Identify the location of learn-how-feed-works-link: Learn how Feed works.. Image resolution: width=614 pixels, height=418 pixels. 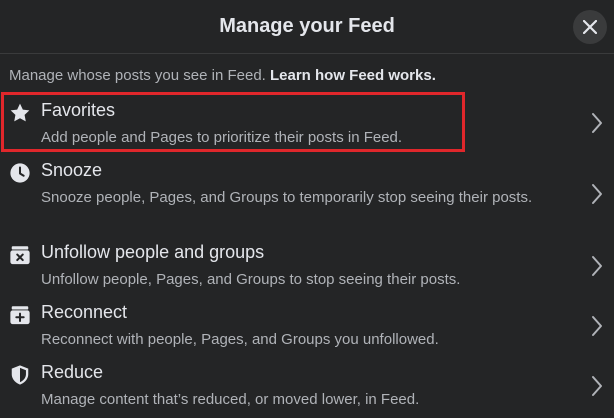
(353, 75).